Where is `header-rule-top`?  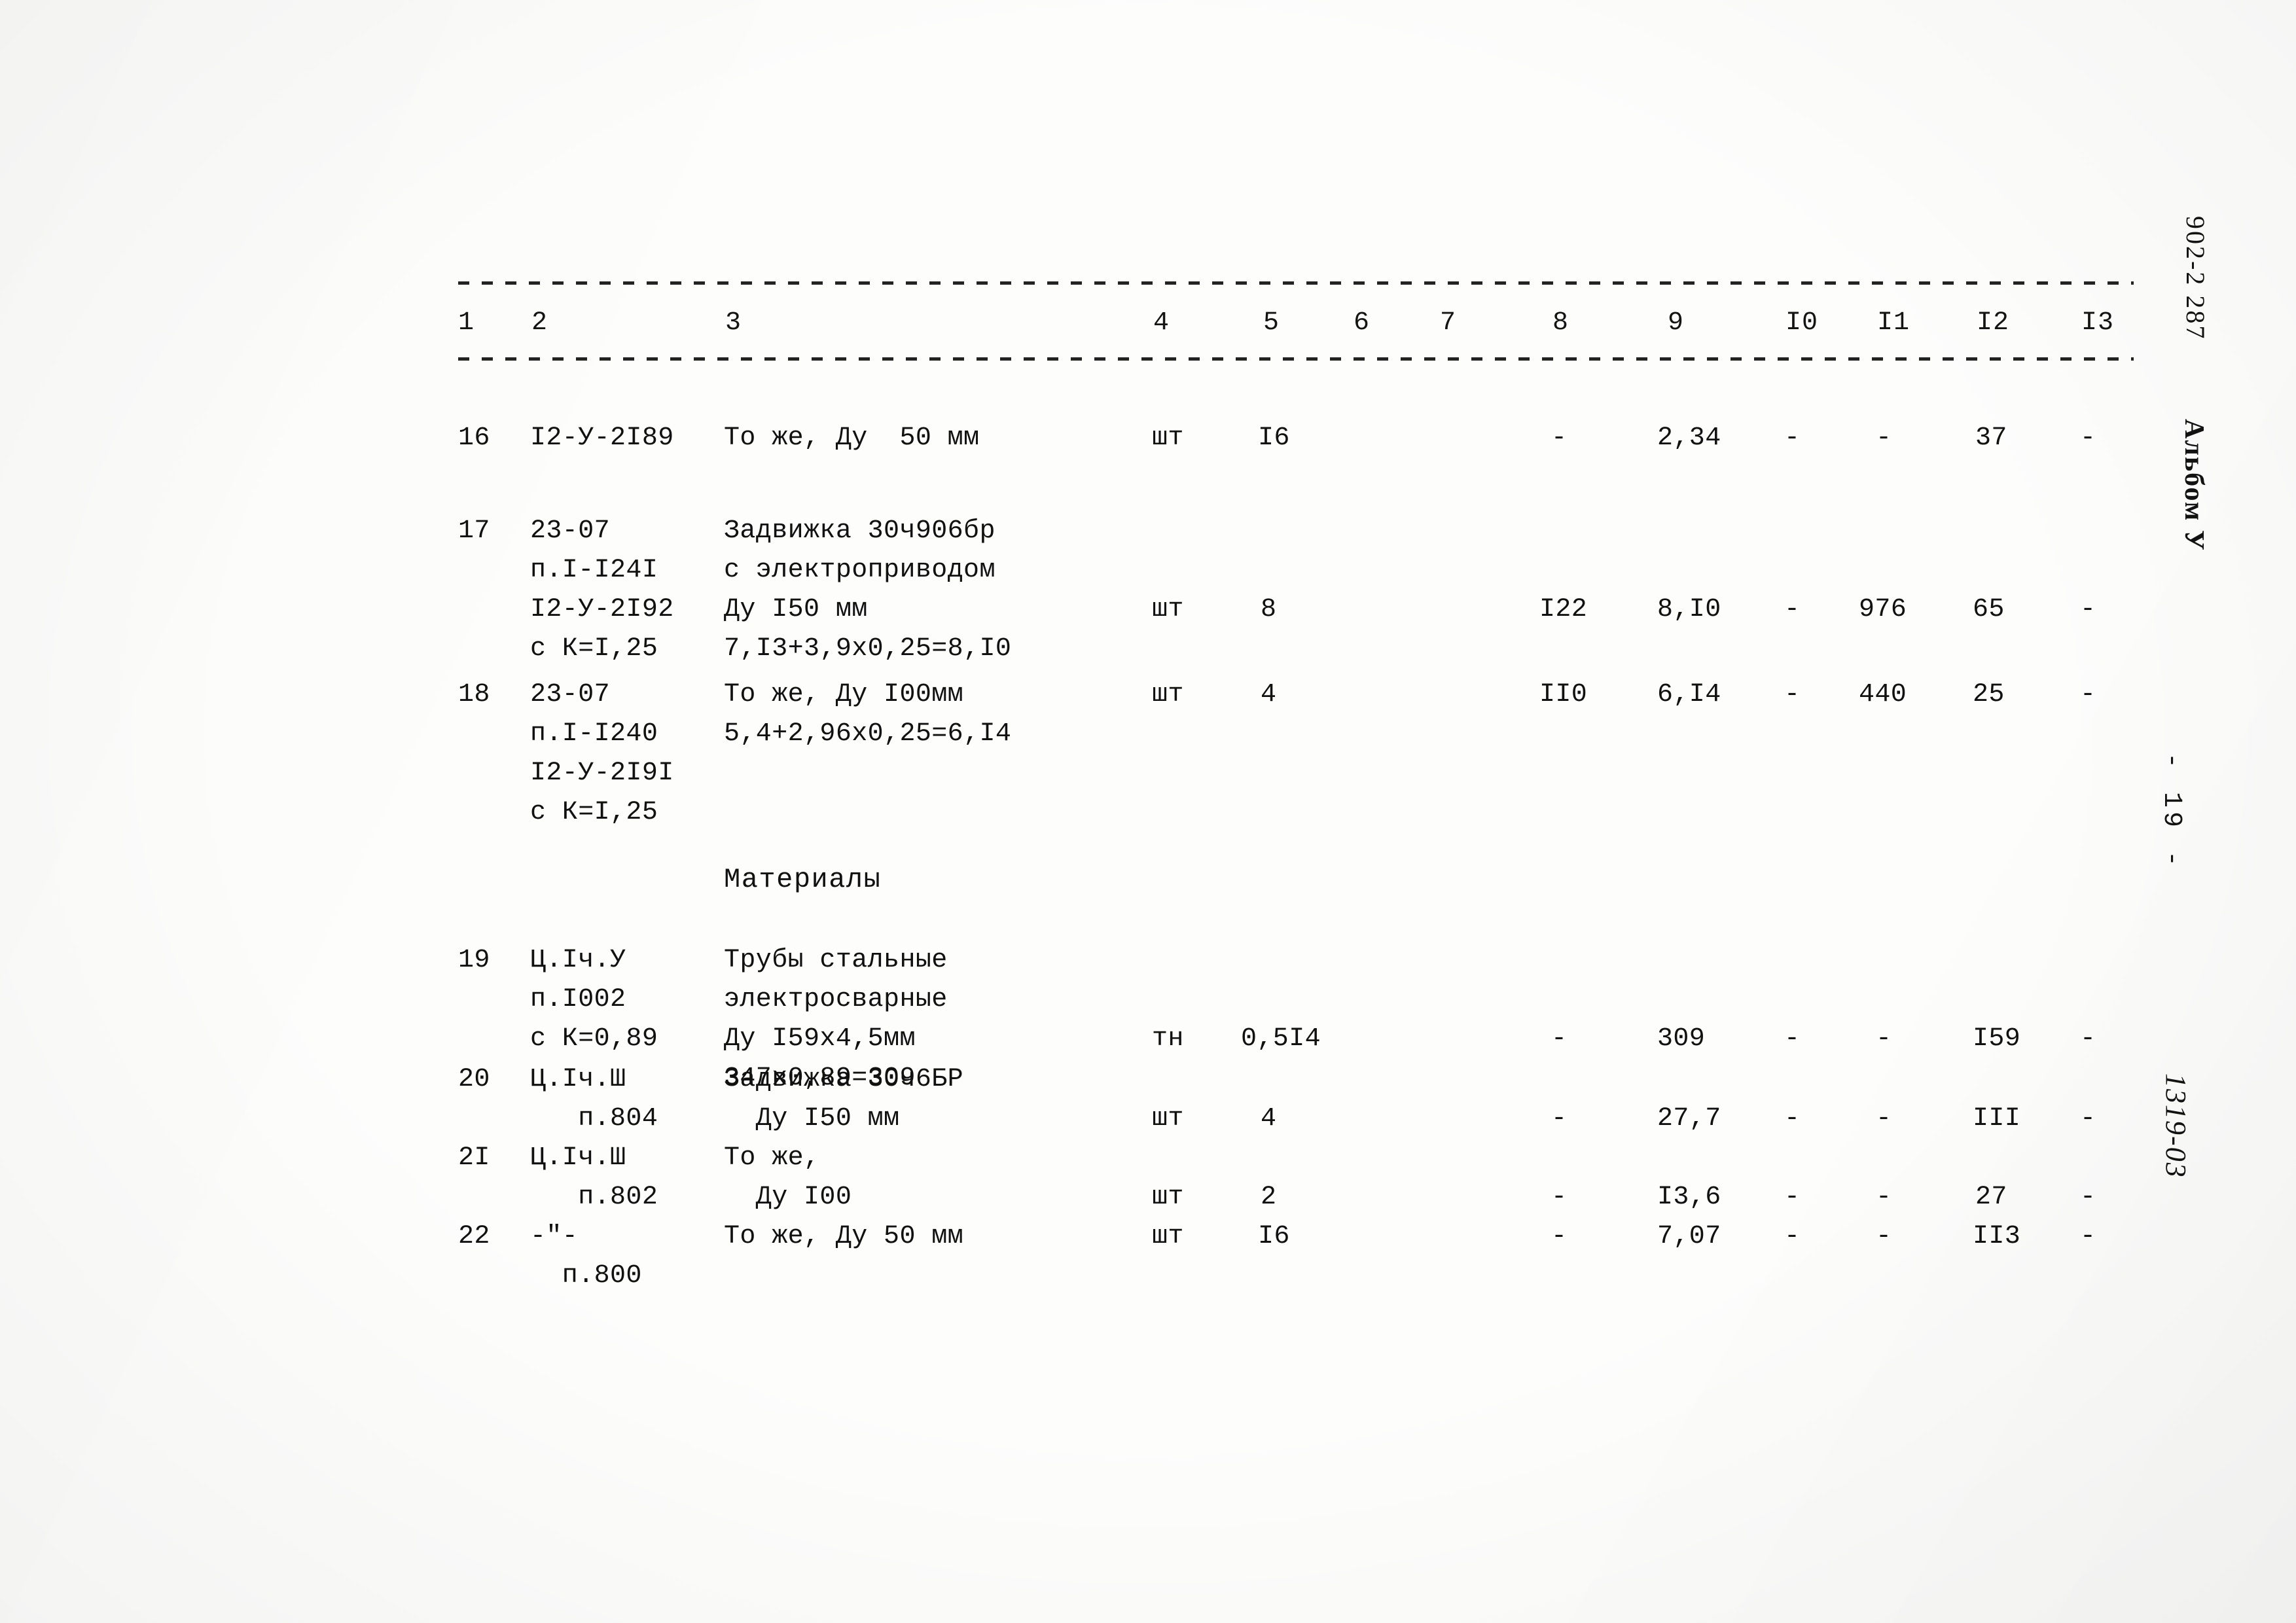
header-rule-top is located at coordinates (1296, 283).